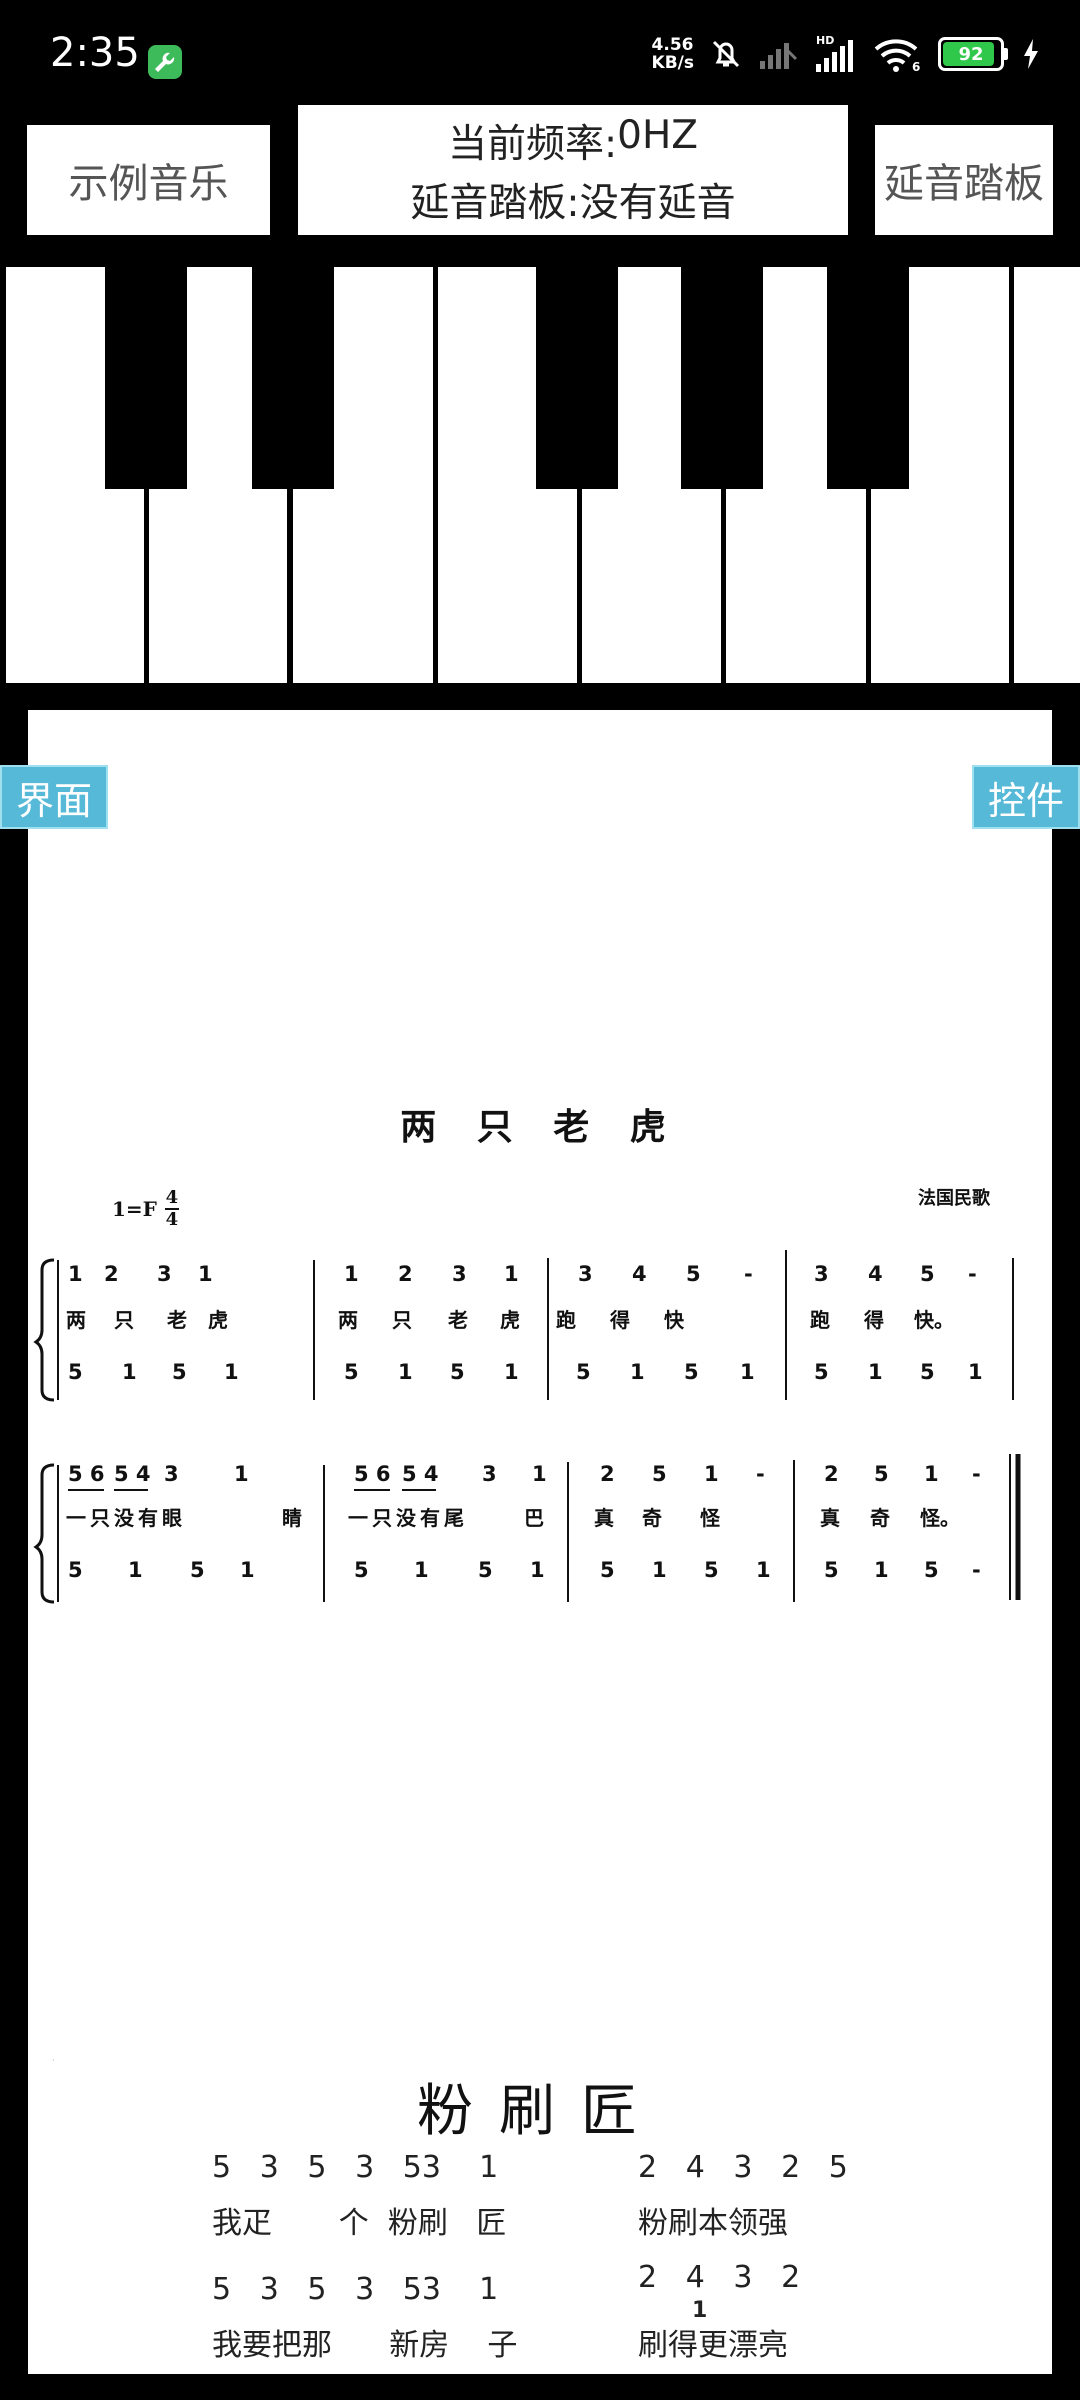  I want to click on net-speed-unit: KB/s, so click(672, 63).